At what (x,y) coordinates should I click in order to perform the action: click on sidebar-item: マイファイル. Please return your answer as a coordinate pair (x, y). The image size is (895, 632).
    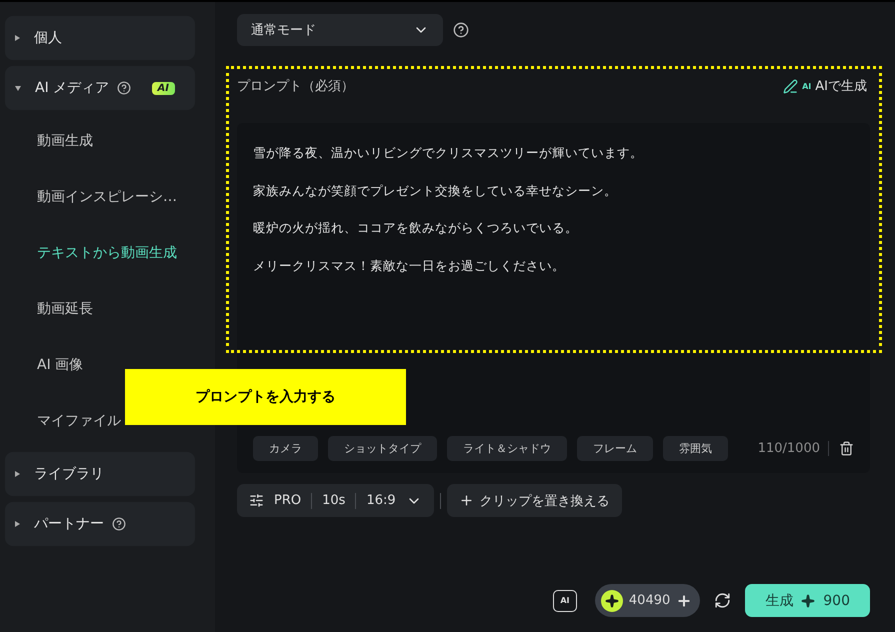
    Looking at the image, I should click on (79, 421).